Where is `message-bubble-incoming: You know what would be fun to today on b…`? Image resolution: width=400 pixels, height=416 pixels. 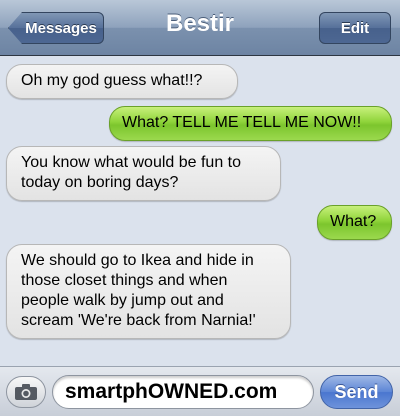 message-bubble-incoming: You know what would be fun to today on b… is located at coordinates (143, 173).